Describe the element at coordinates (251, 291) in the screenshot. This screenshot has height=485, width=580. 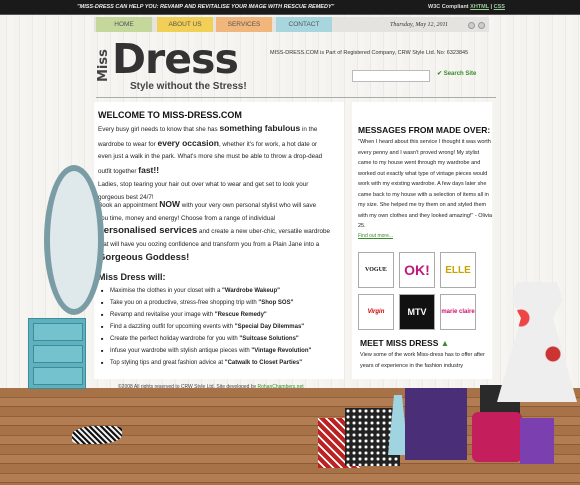
I see `bullet-service: "Wardrobe Wakeup"` at that location.